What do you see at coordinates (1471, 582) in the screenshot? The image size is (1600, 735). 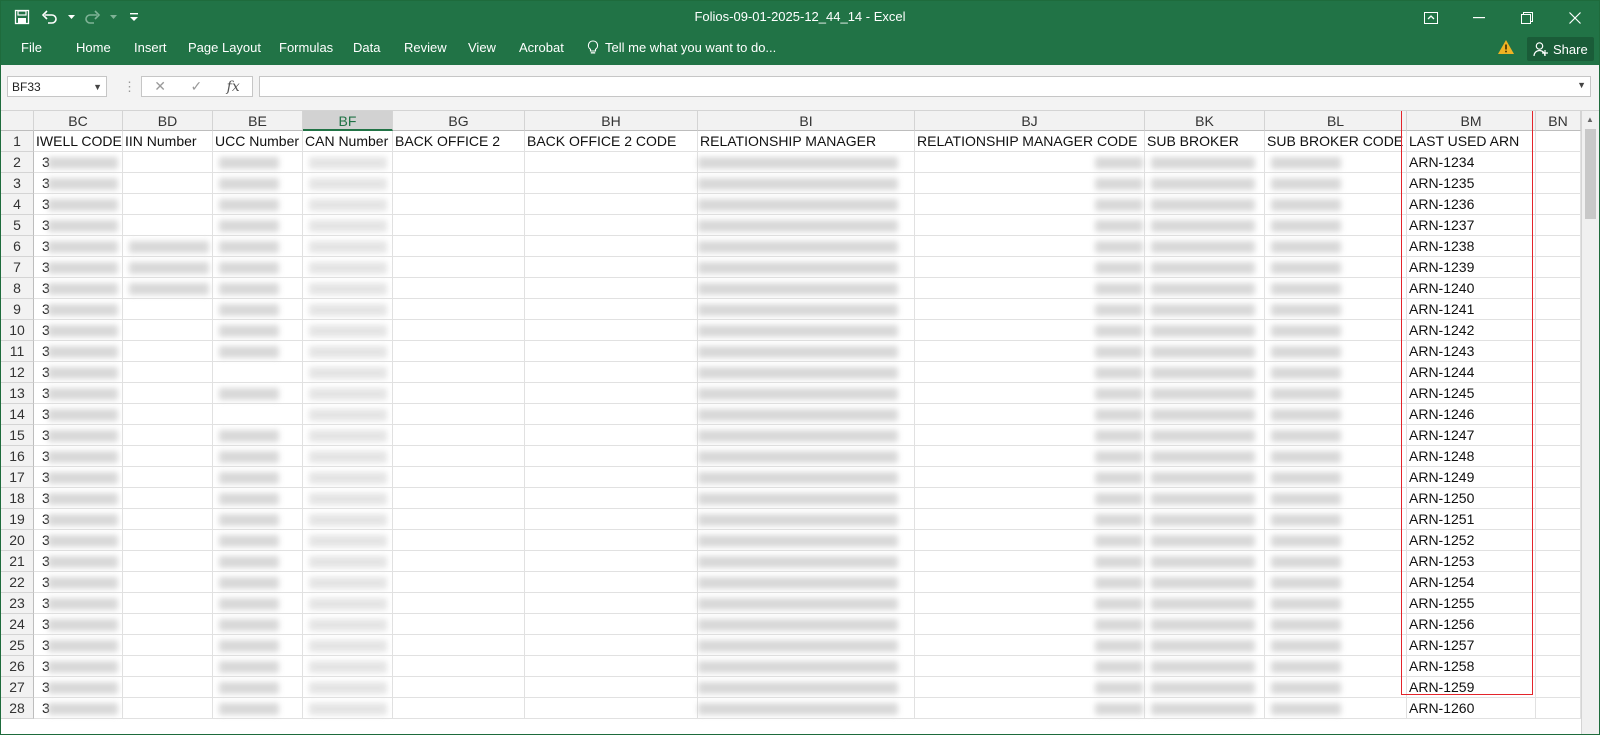 I see `table-cell: ARN-1254` at bounding box center [1471, 582].